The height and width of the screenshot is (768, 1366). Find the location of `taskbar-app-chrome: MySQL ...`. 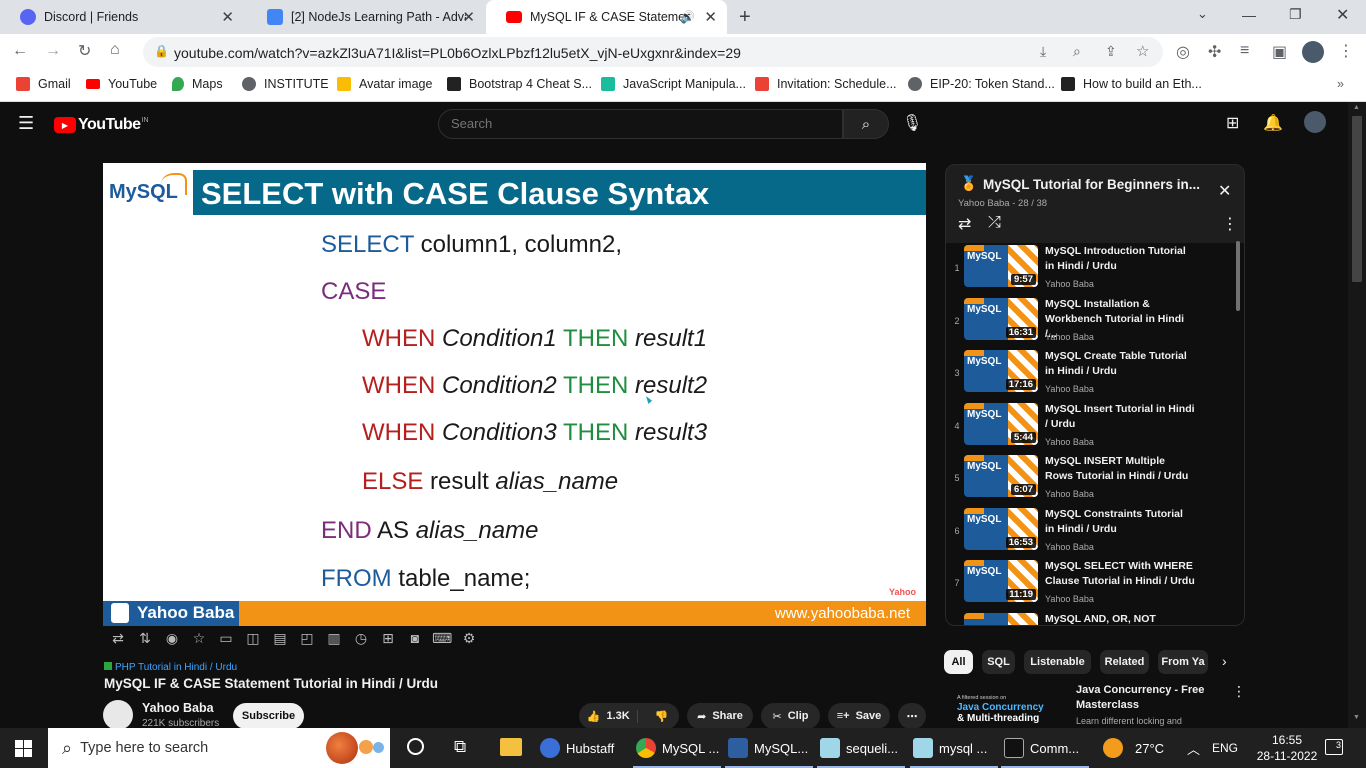

taskbar-app-chrome: MySQL ... is located at coordinates (677, 748).